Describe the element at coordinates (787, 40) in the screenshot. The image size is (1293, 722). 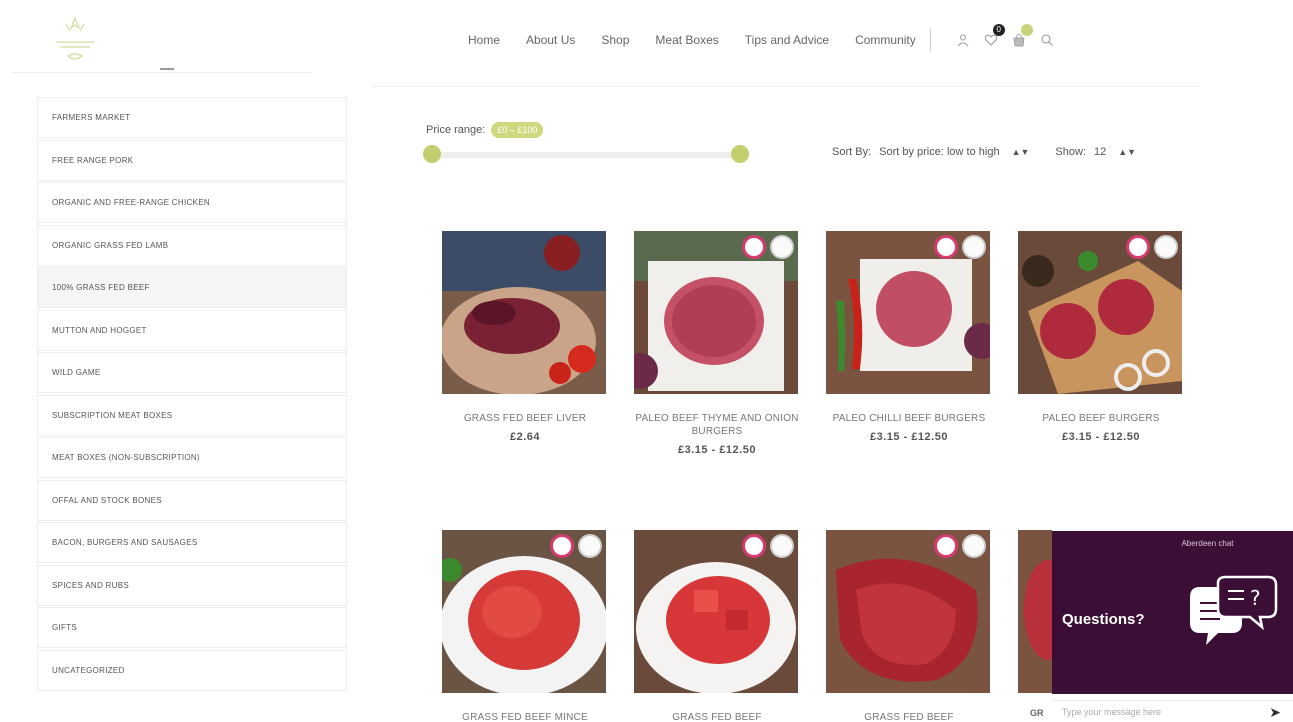
I see `nav-tips-and-advice: Tips and Advice` at that location.